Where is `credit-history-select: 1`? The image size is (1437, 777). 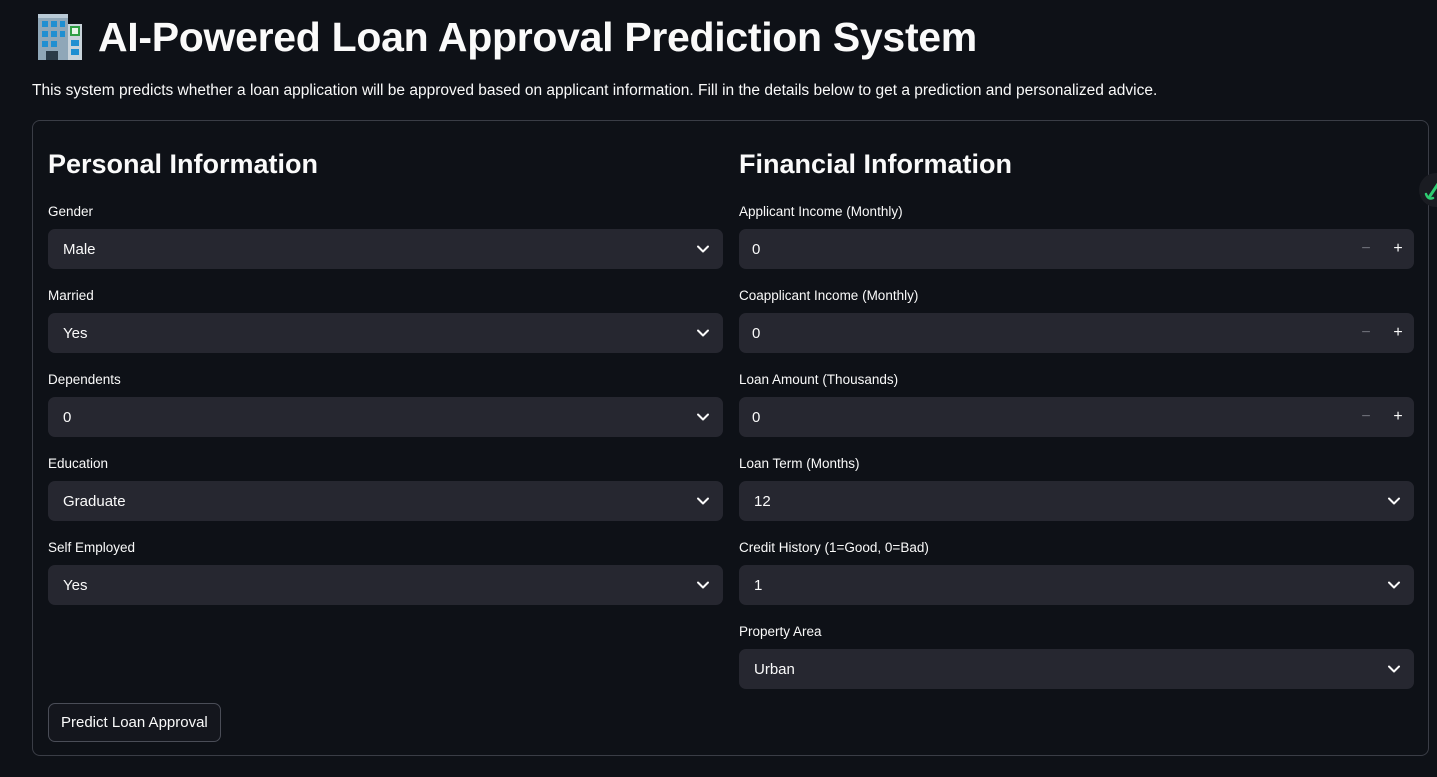
credit-history-select: 1 is located at coordinates (1076, 585).